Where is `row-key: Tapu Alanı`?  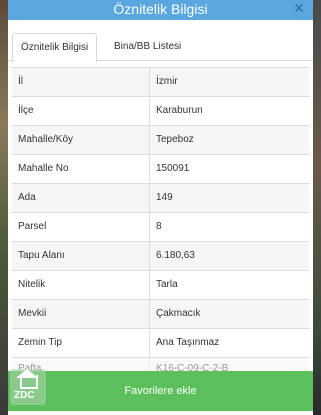 row-key: Tapu Alanı is located at coordinates (41, 255).